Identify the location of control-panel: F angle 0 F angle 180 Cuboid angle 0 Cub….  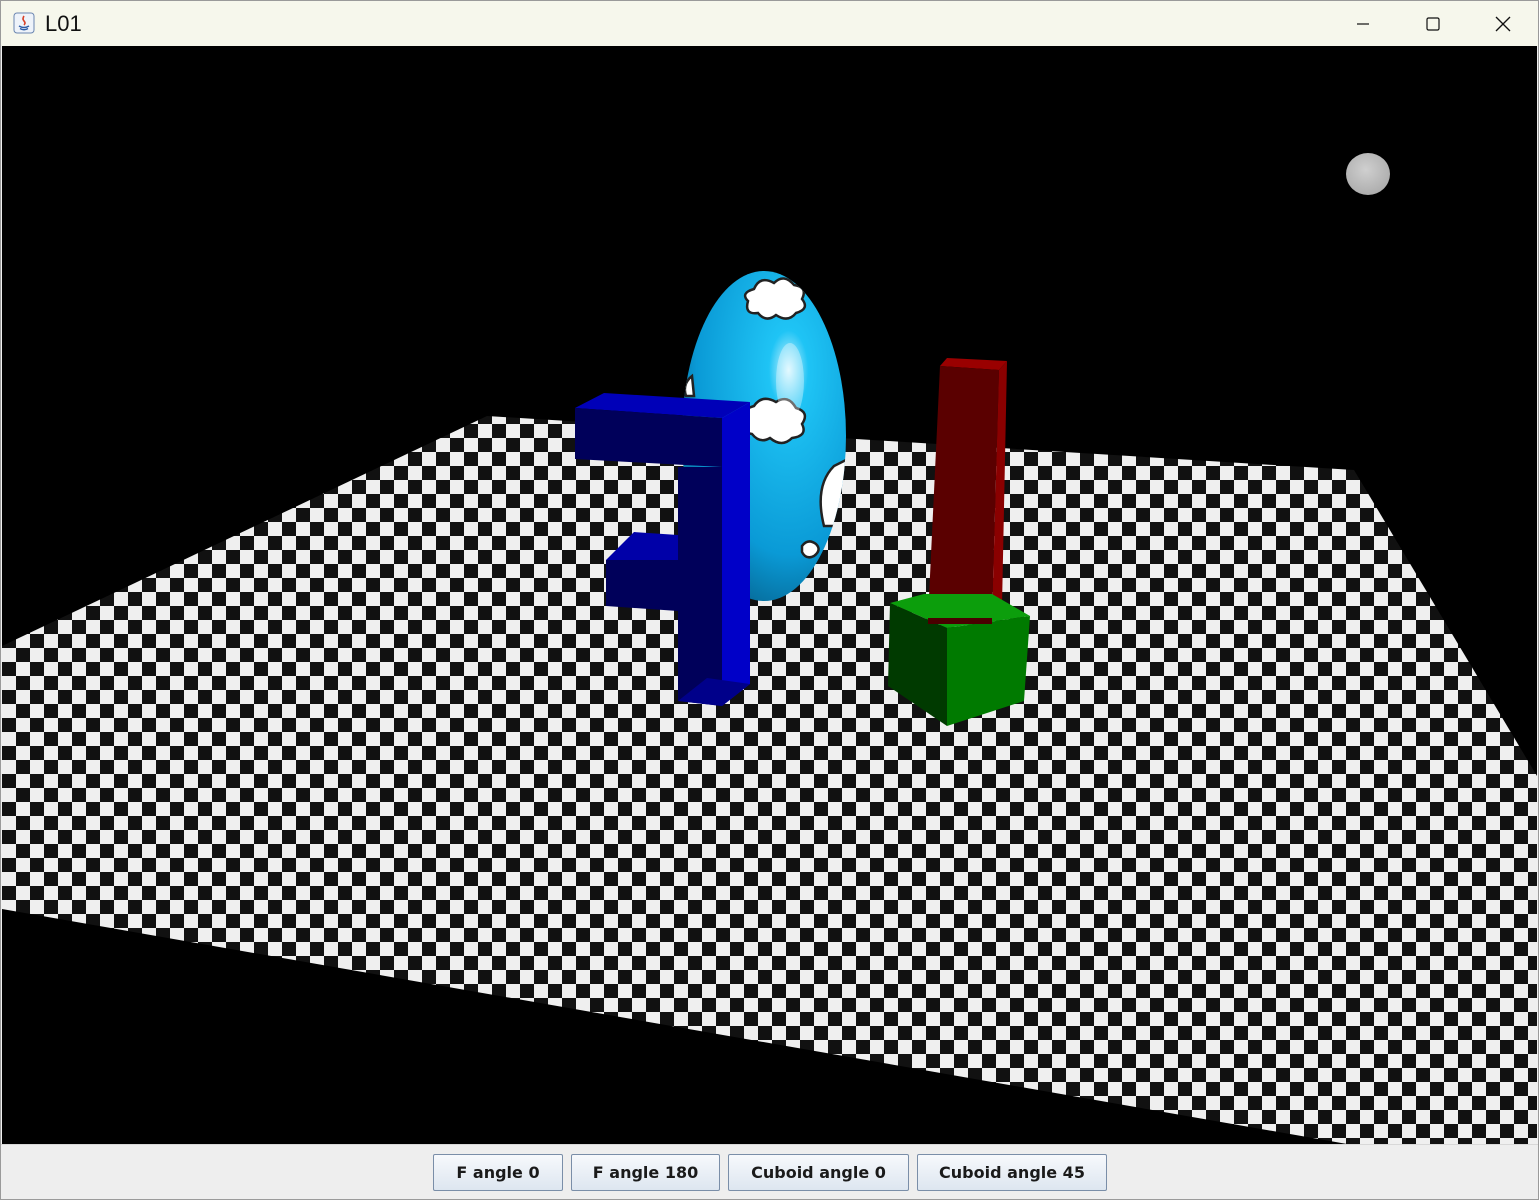
(769, 1171).